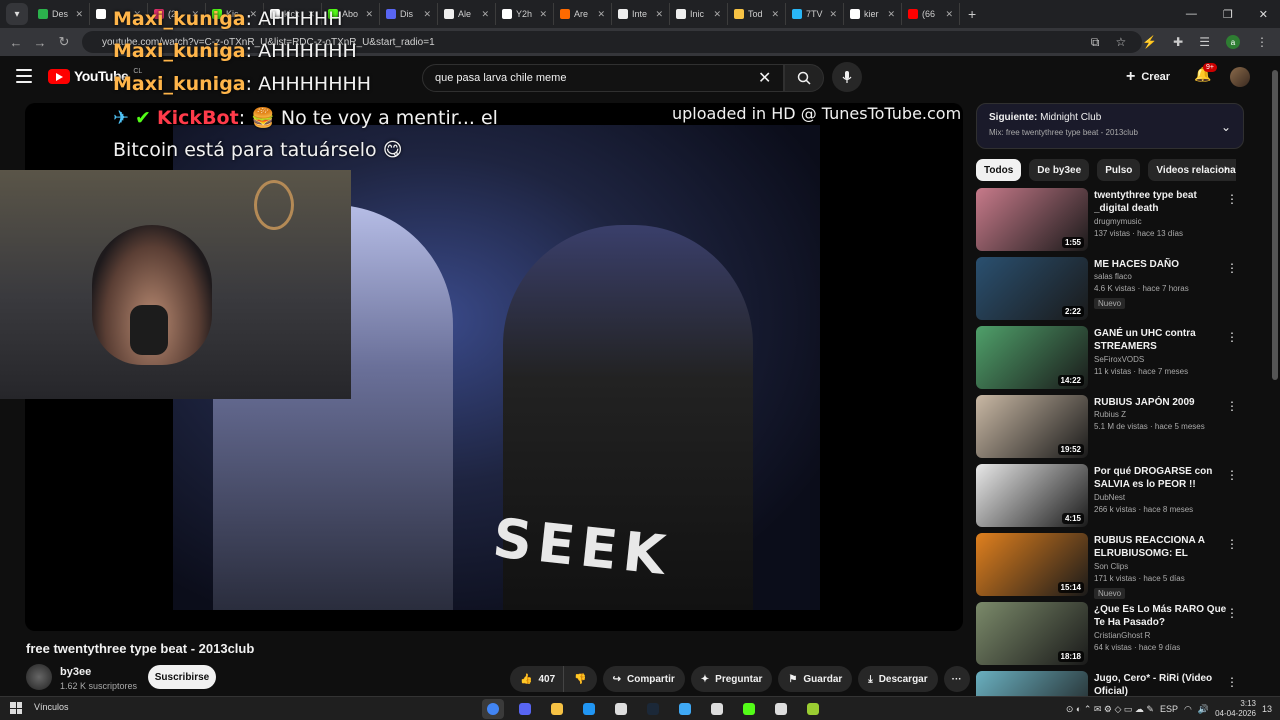 This screenshot has height=720, width=1280. Describe the element at coordinates (75, 672) in the screenshot. I see `channel-name: by3ee` at that location.